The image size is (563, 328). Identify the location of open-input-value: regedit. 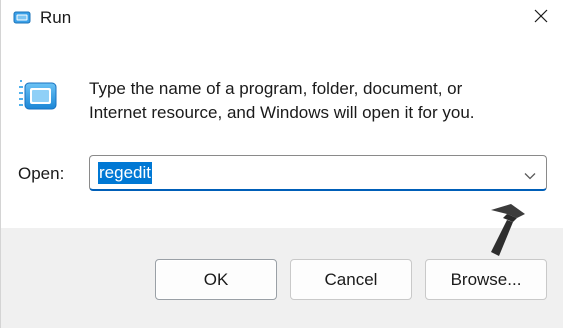
(125, 173).